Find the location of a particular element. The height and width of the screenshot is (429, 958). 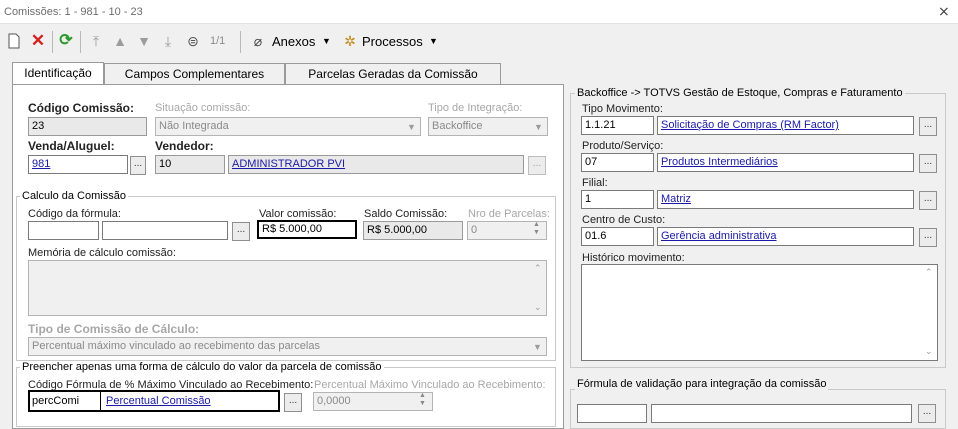

formula-code-field is located at coordinates (63, 230).